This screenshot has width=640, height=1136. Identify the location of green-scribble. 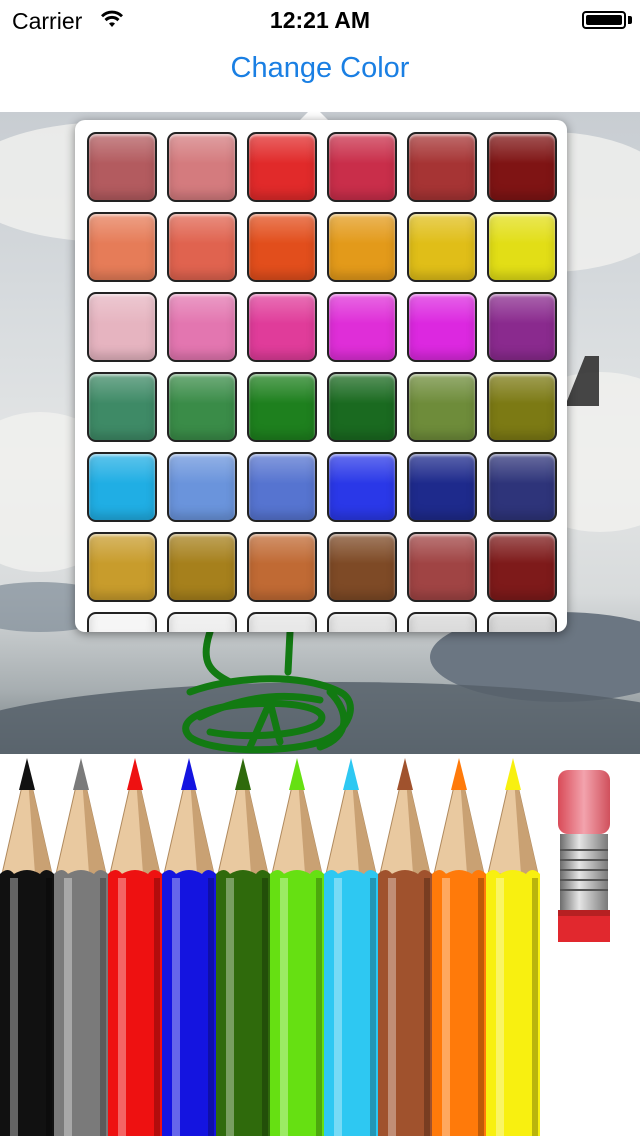
(268, 691).